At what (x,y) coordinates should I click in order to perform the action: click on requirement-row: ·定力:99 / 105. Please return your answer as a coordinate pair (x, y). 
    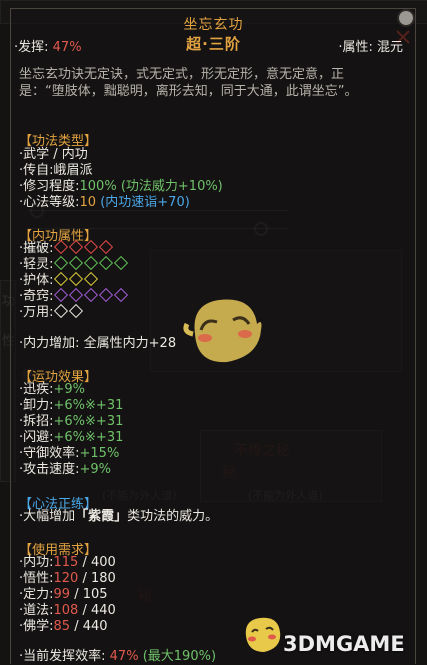
    Looking at the image, I should click on (63, 594).